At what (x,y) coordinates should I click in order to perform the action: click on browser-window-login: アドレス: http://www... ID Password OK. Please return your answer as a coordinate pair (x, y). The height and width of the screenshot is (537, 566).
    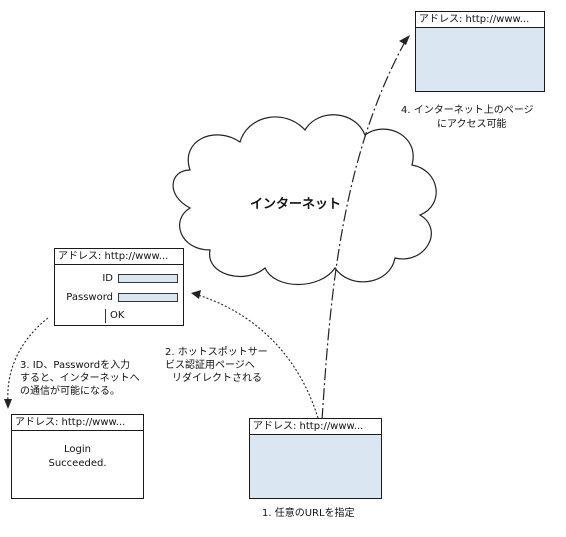
    Looking at the image, I should click on (119, 287).